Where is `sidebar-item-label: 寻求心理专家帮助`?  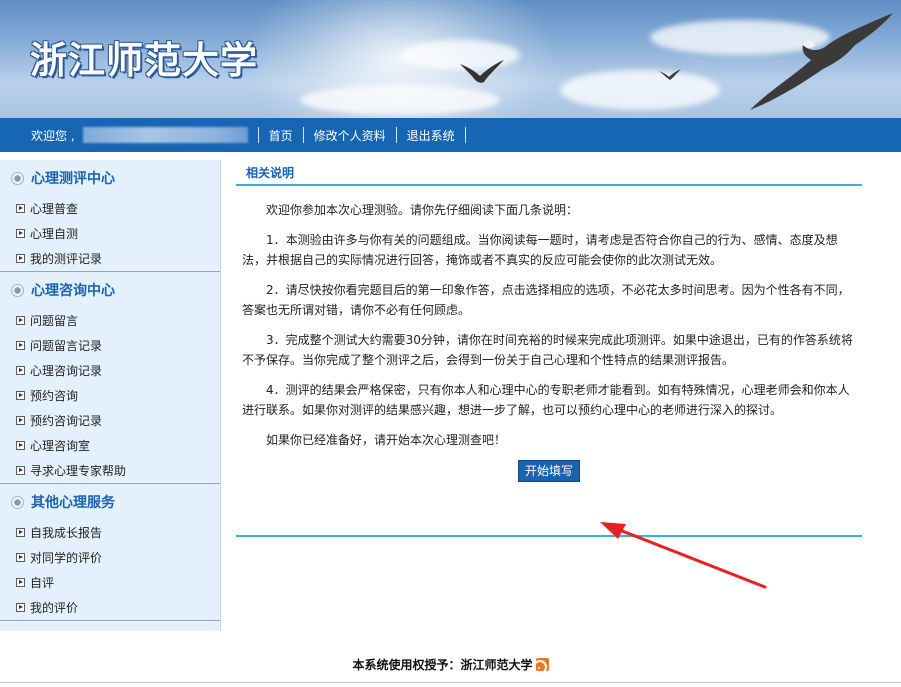 sidebar-item-label: 寻求心理专家帮助 is located at coordinates (78, 471).